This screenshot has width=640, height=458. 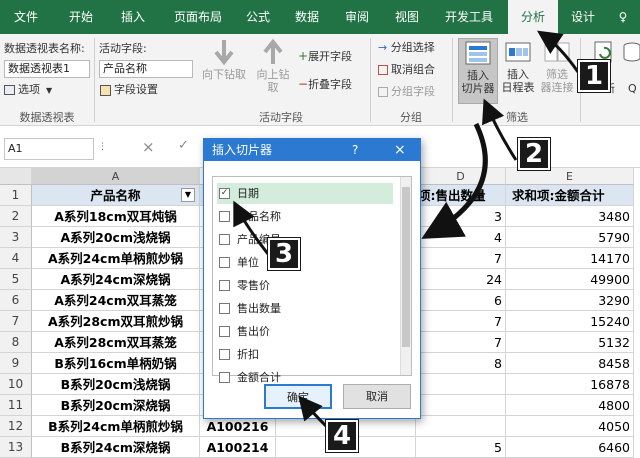 I want to click on callout-3: 3, so click(x=284, y=254).